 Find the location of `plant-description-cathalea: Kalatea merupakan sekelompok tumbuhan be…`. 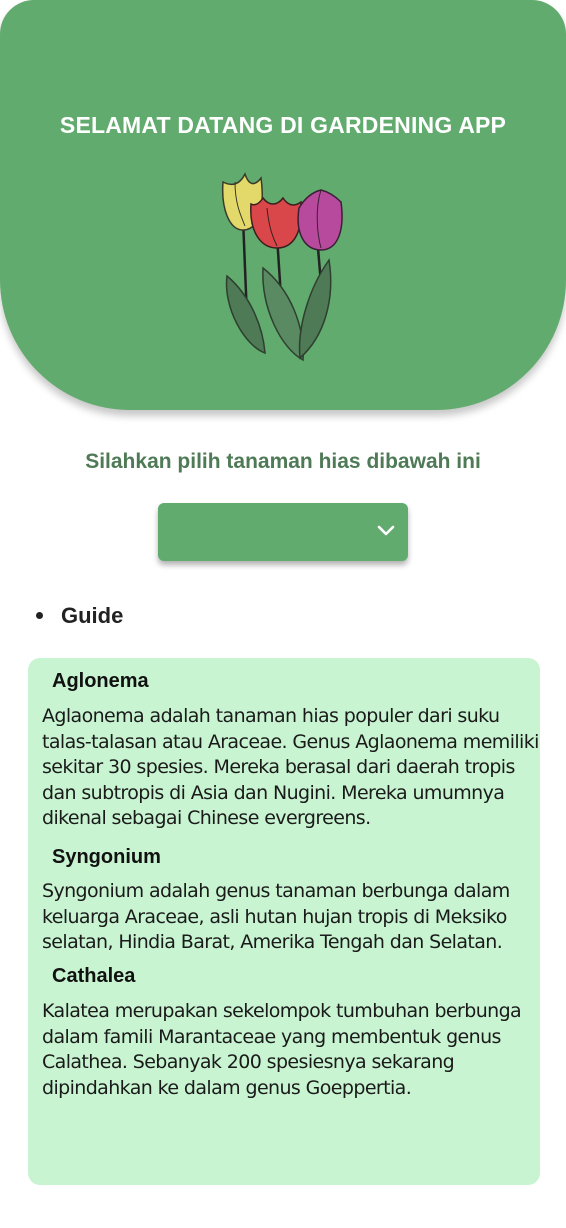

plant-description-cathalea: Kalatea merupakan sekelompok tumbuhan be… is located at coordinates (282, 1049).